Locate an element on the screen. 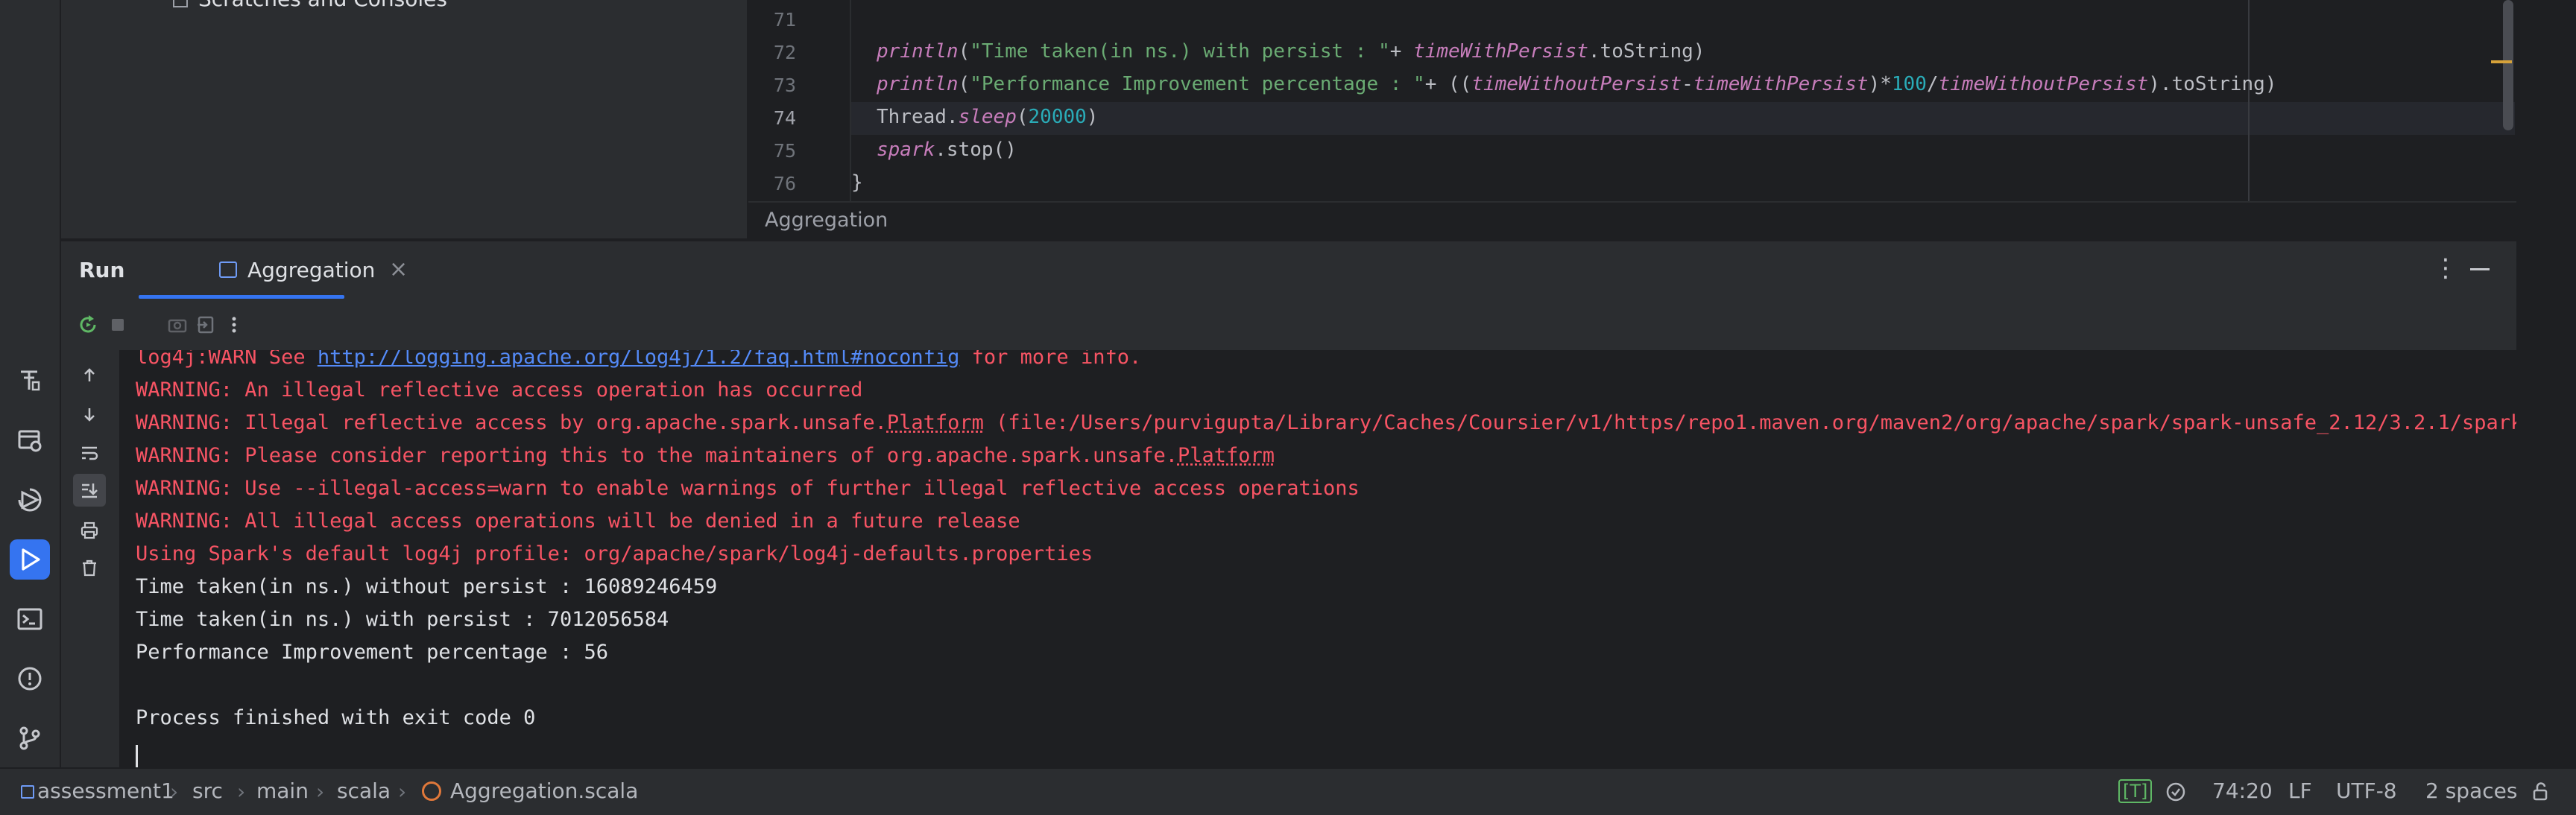 Image resolution: width=2576 pixels, height=815 pixels. code-line-76: } is located at coordinates (857, 182).